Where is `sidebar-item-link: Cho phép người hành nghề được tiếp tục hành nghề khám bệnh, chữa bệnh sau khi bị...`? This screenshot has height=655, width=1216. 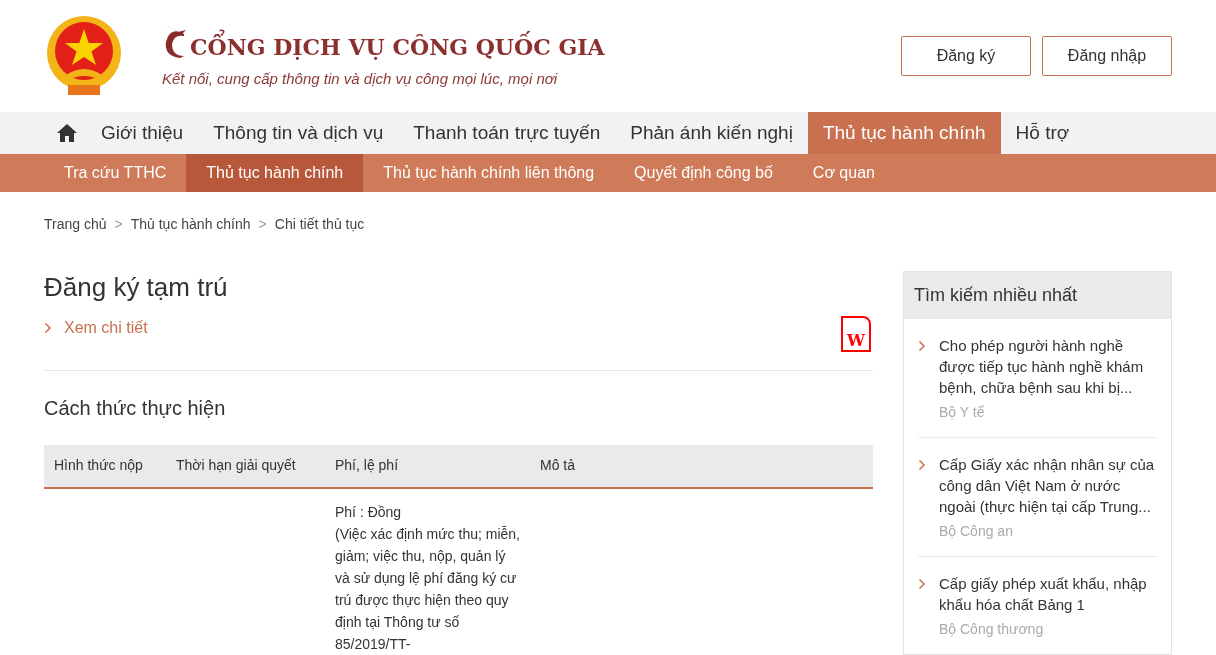
sidebar-item-link: Cho phép người hành nghề được tiếp tục hành nghề khám bệnh, chữa bệnh sau khi bị... is located at coordinates (1048, 366).